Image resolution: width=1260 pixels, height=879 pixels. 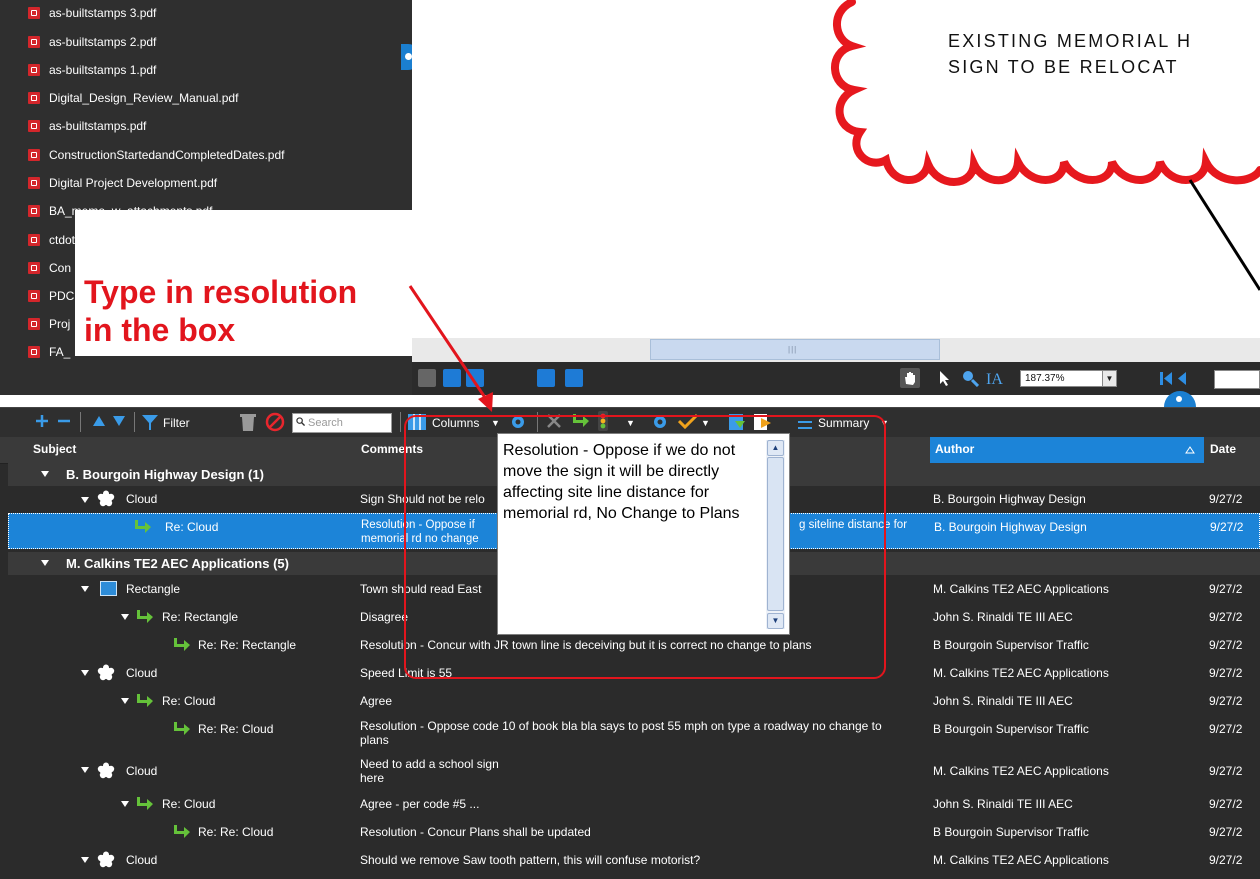 What do you see at coordinates (119, 421) in the screenshot?
I see `move-down-icon` at bounding box center [119, 421].